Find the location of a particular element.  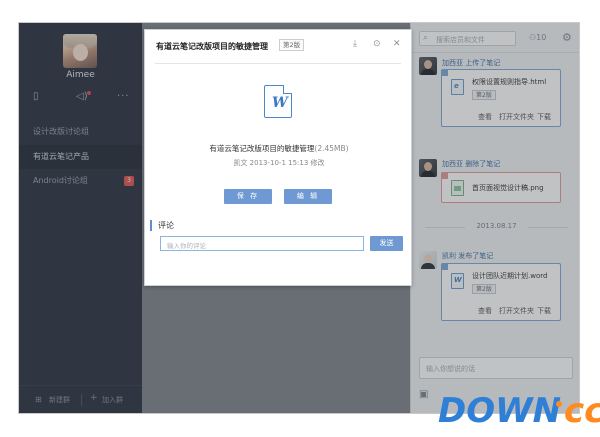

word-document-icon: W is located at coordinates (278, 101).